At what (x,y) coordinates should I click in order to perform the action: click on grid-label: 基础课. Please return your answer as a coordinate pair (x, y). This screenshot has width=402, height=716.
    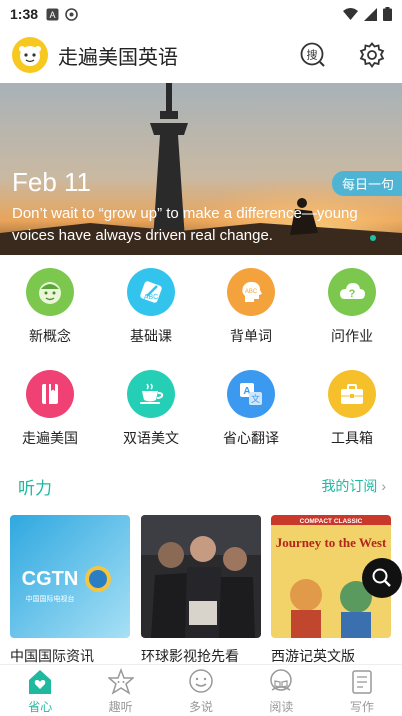
    Looking at the image, I should click on (151, 336).